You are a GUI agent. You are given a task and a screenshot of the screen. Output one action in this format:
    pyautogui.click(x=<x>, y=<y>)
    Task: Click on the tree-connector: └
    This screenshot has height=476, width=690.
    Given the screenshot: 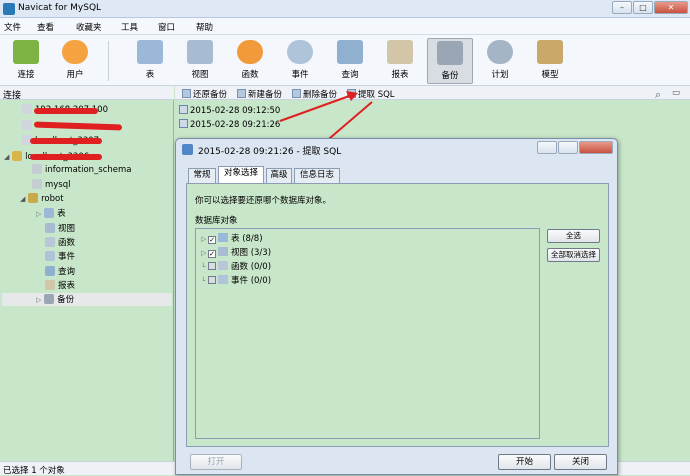 What is the action you would take?
    pyautogui.click(x=203, y=267)
    